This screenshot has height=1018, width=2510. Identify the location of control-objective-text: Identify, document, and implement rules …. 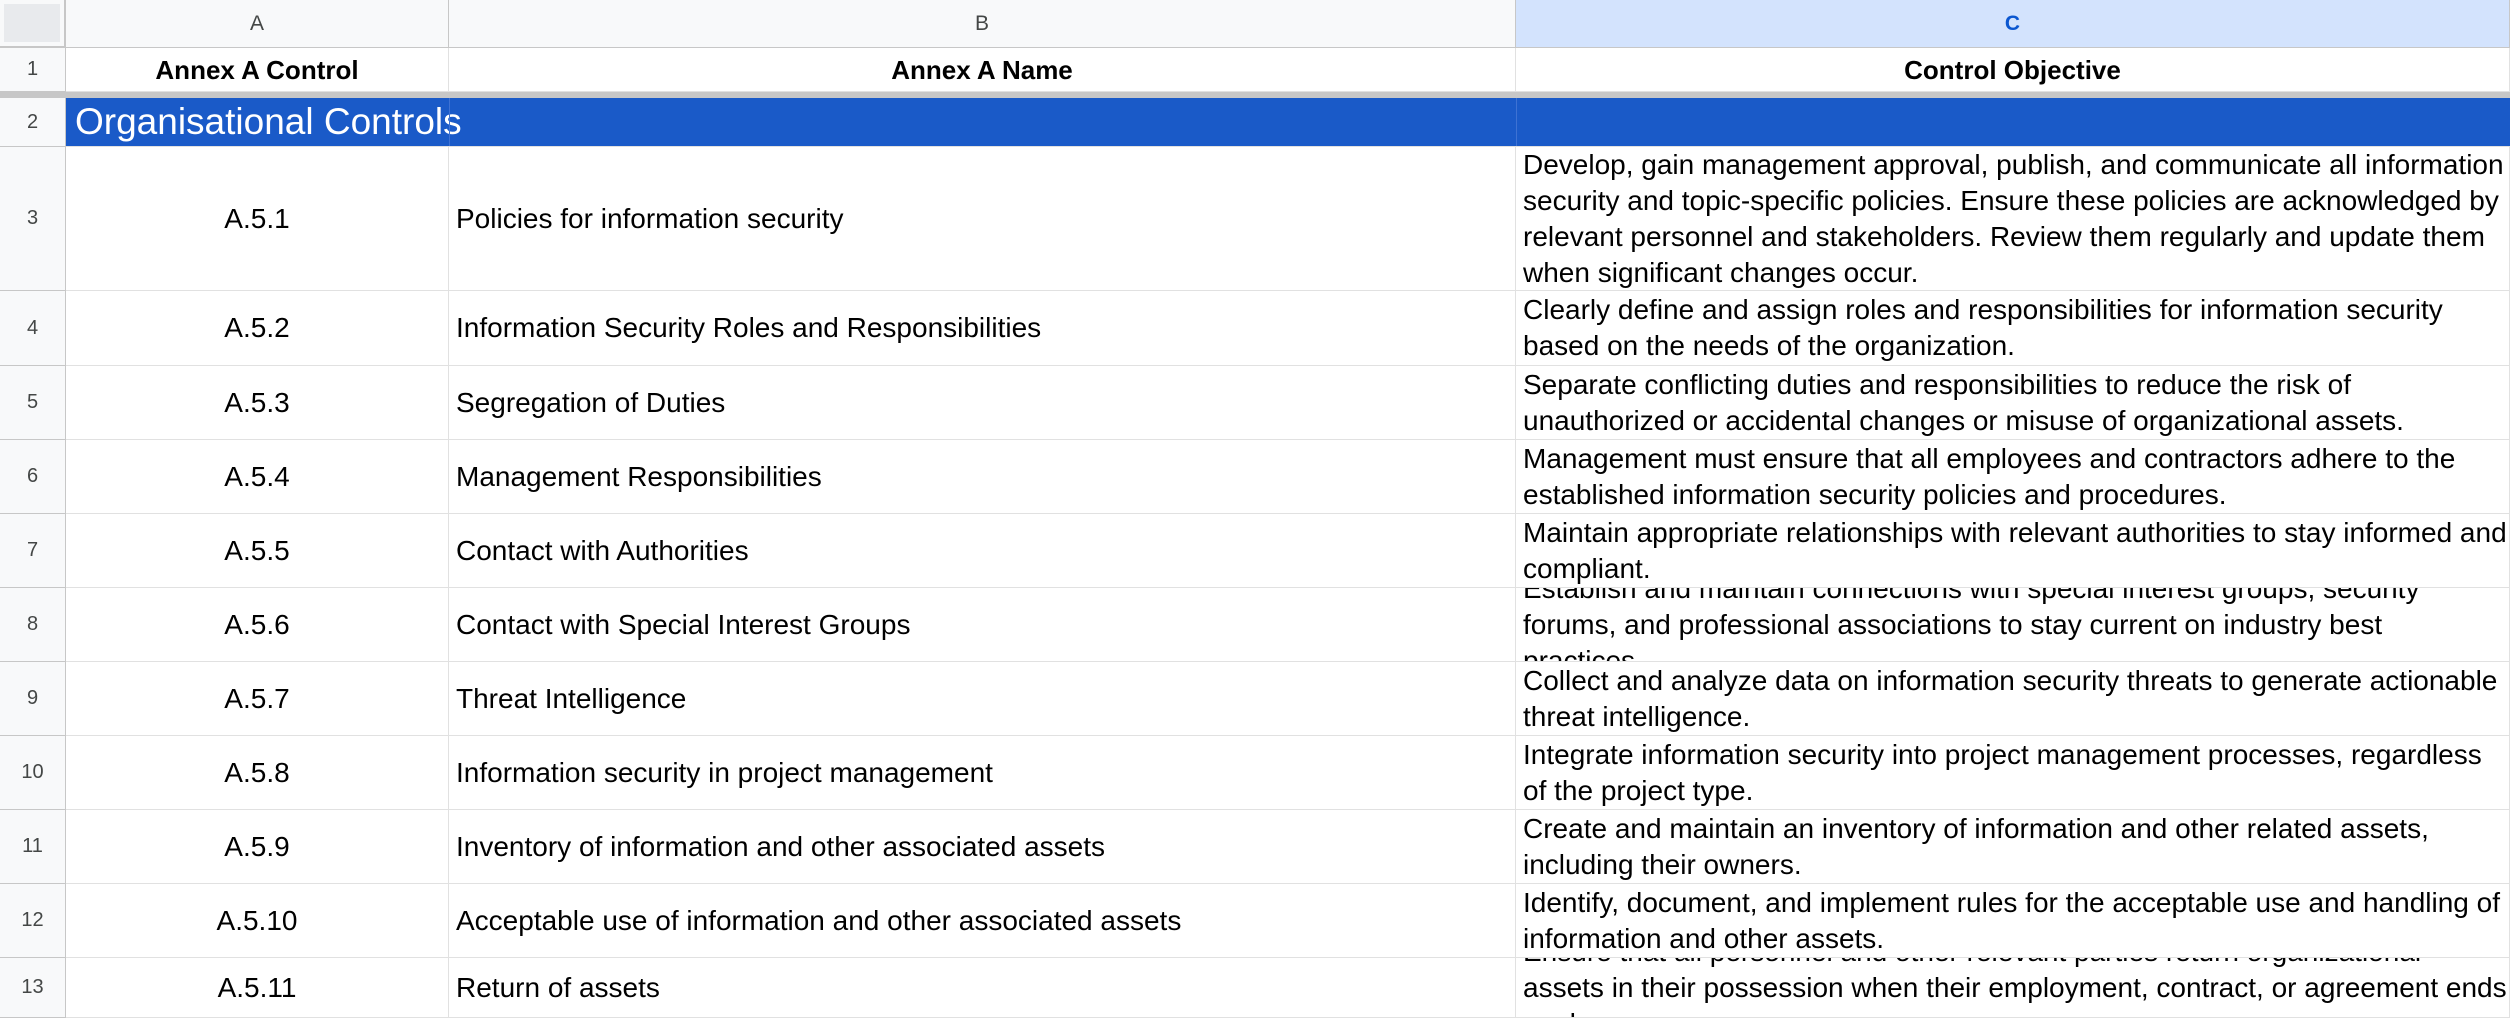
(2011, 920).